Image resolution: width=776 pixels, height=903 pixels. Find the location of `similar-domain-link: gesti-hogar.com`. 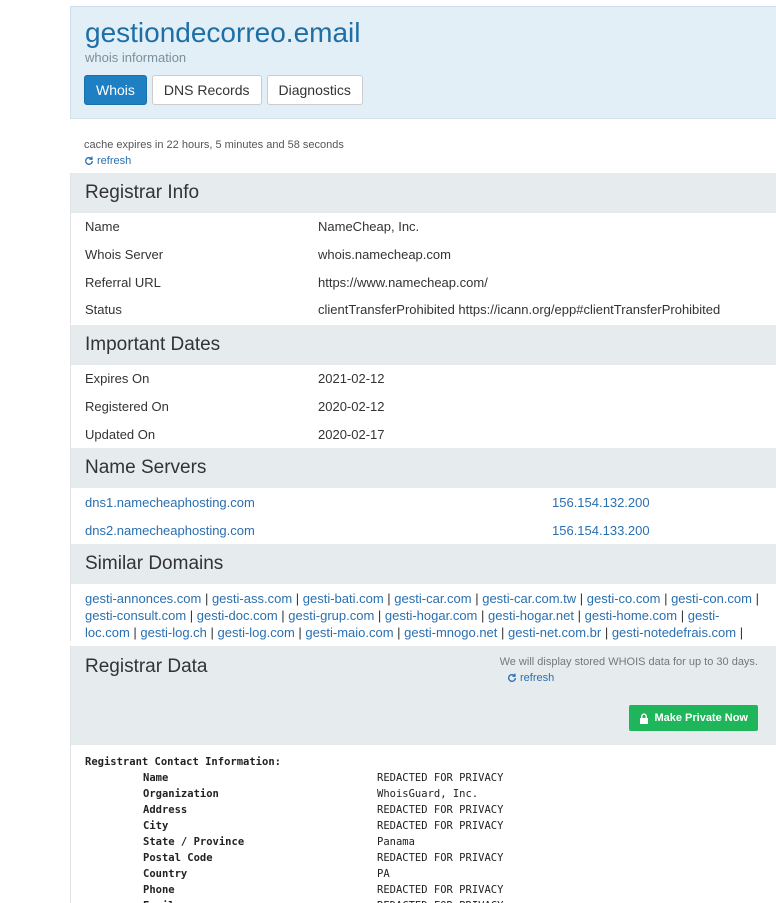

similar-domain-link: gesti-hogar.com is located at coordinates (431, 615).